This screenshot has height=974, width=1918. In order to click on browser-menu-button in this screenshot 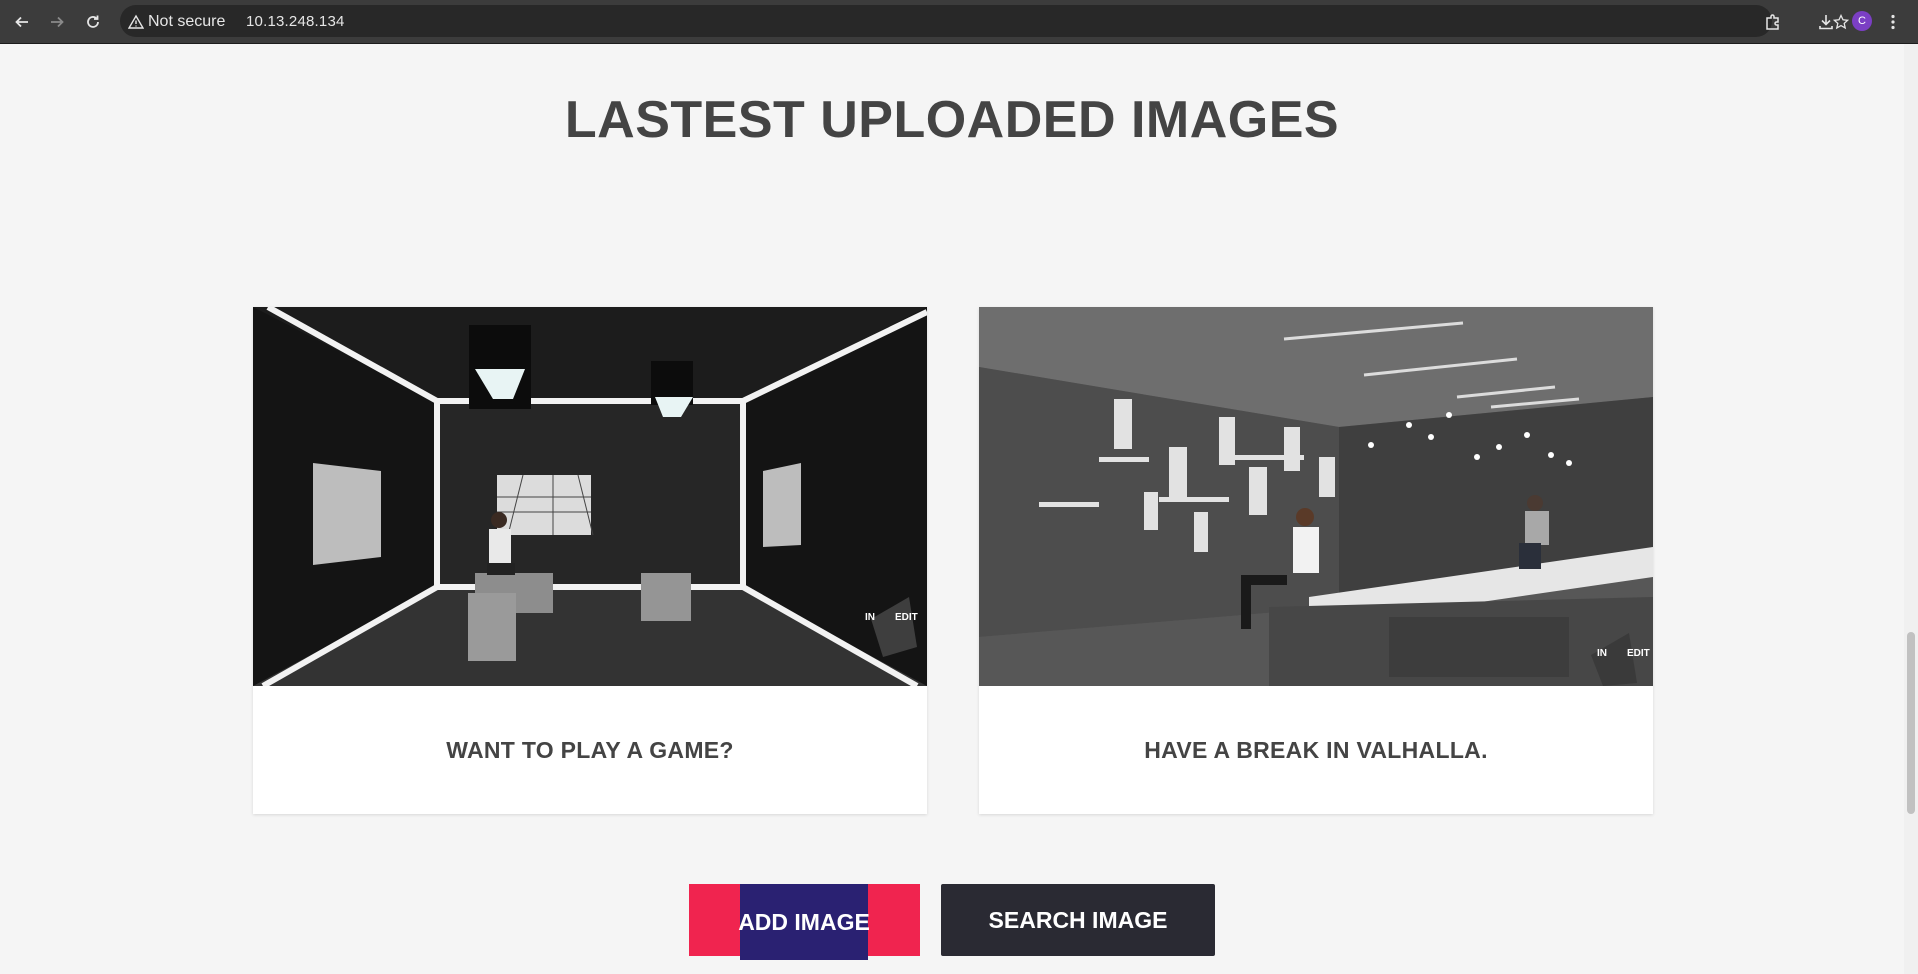, I will do `click(1893, 22)`.